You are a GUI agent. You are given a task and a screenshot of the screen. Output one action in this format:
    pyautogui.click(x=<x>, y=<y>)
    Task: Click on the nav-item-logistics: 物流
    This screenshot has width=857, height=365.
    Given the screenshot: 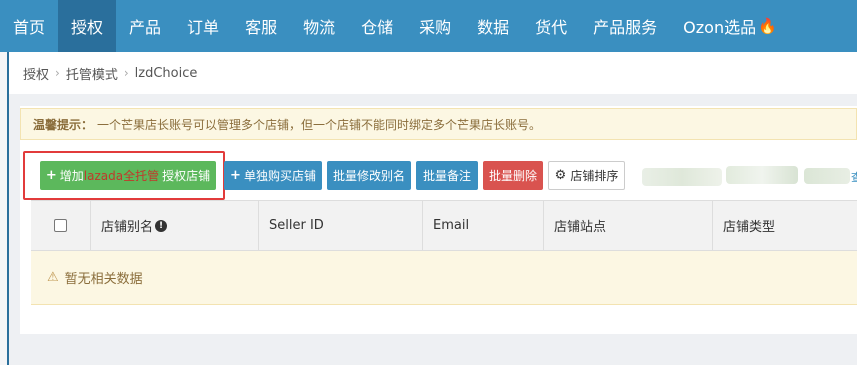 What is the action you would take?
    pyautogui.click(x=319, y=26)
    